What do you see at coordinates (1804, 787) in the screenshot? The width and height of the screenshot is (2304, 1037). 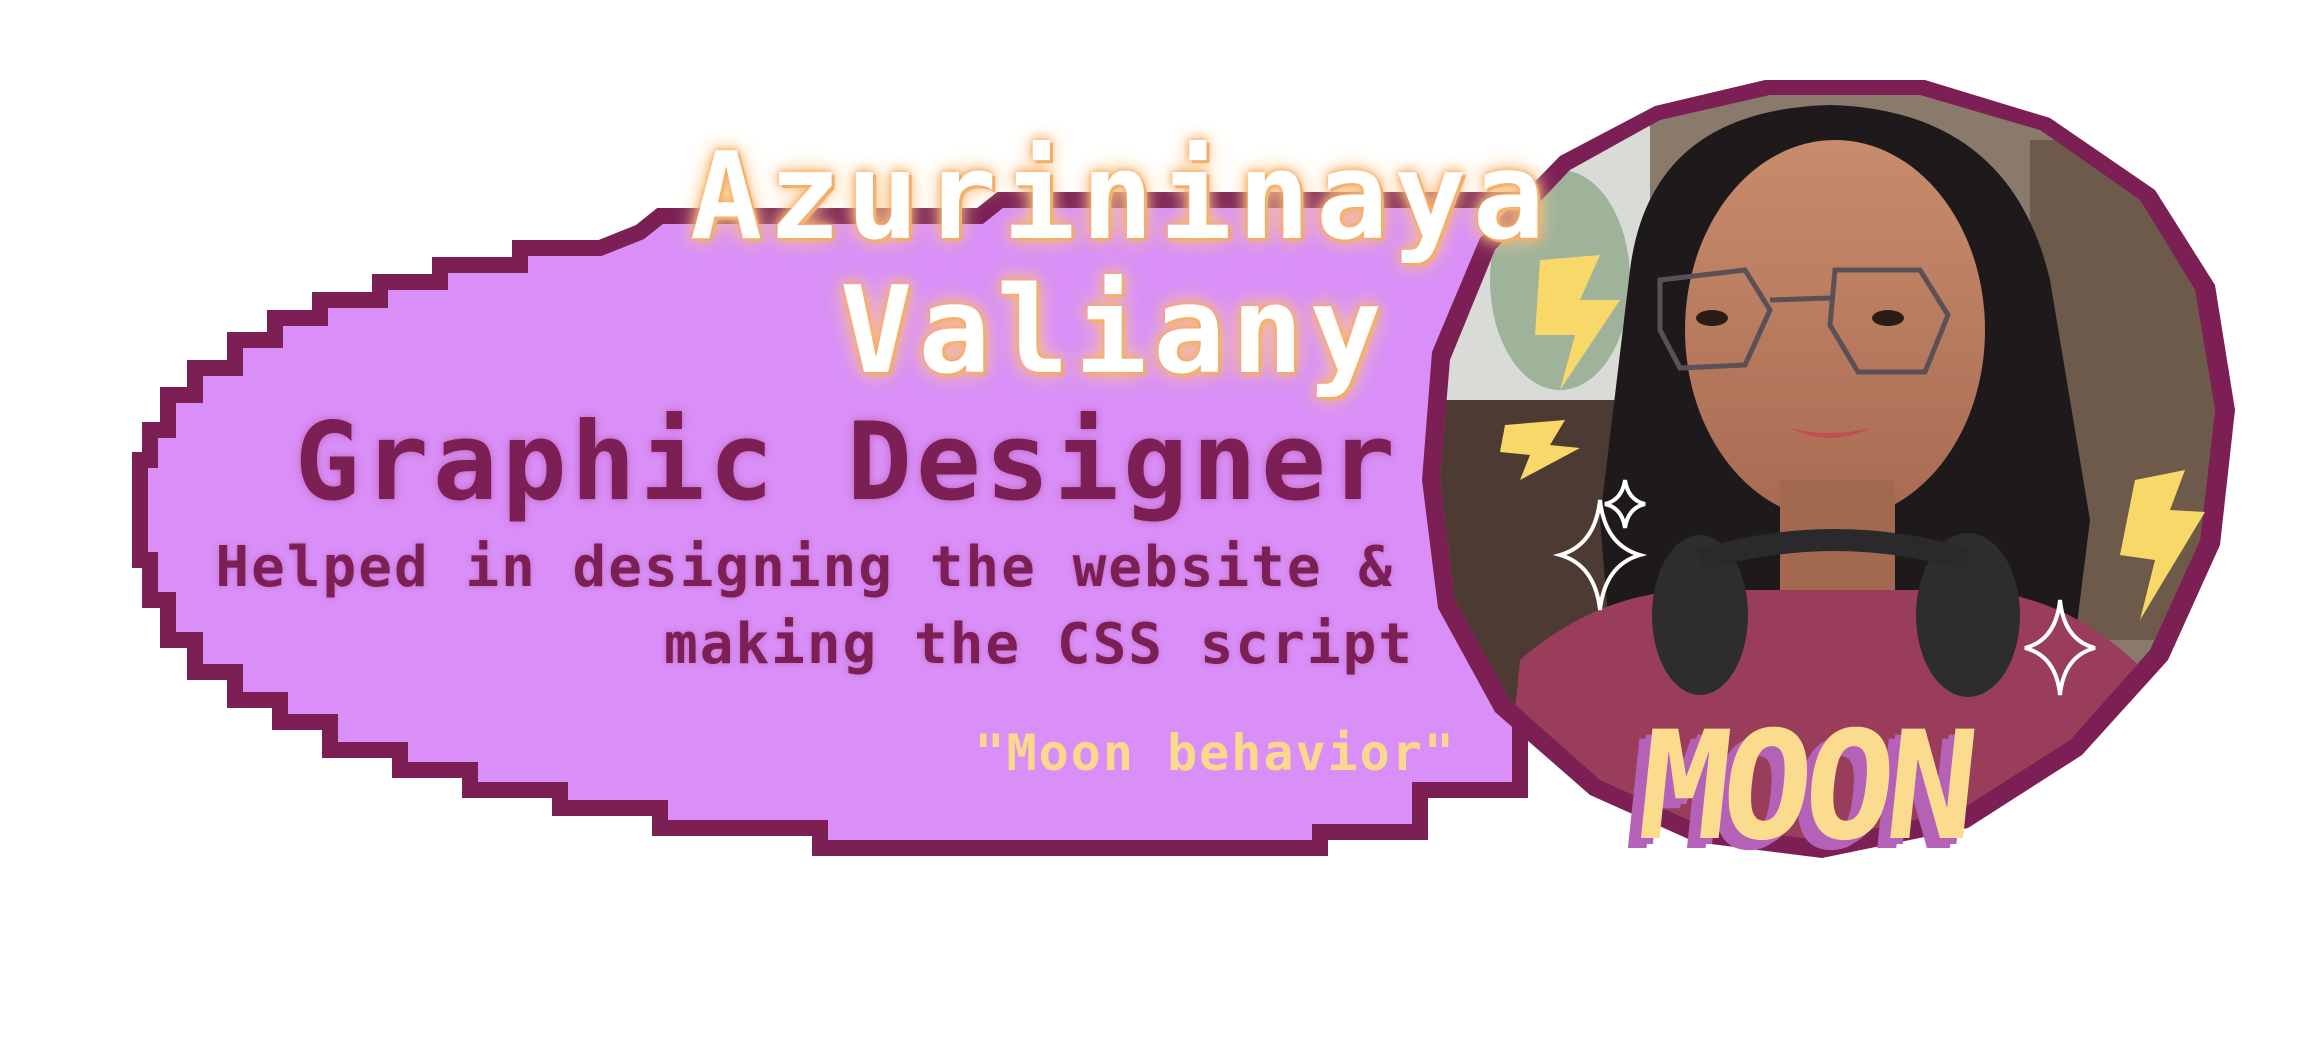 I see `nickname-logo: MOON` at bounding box center [1804, 787].